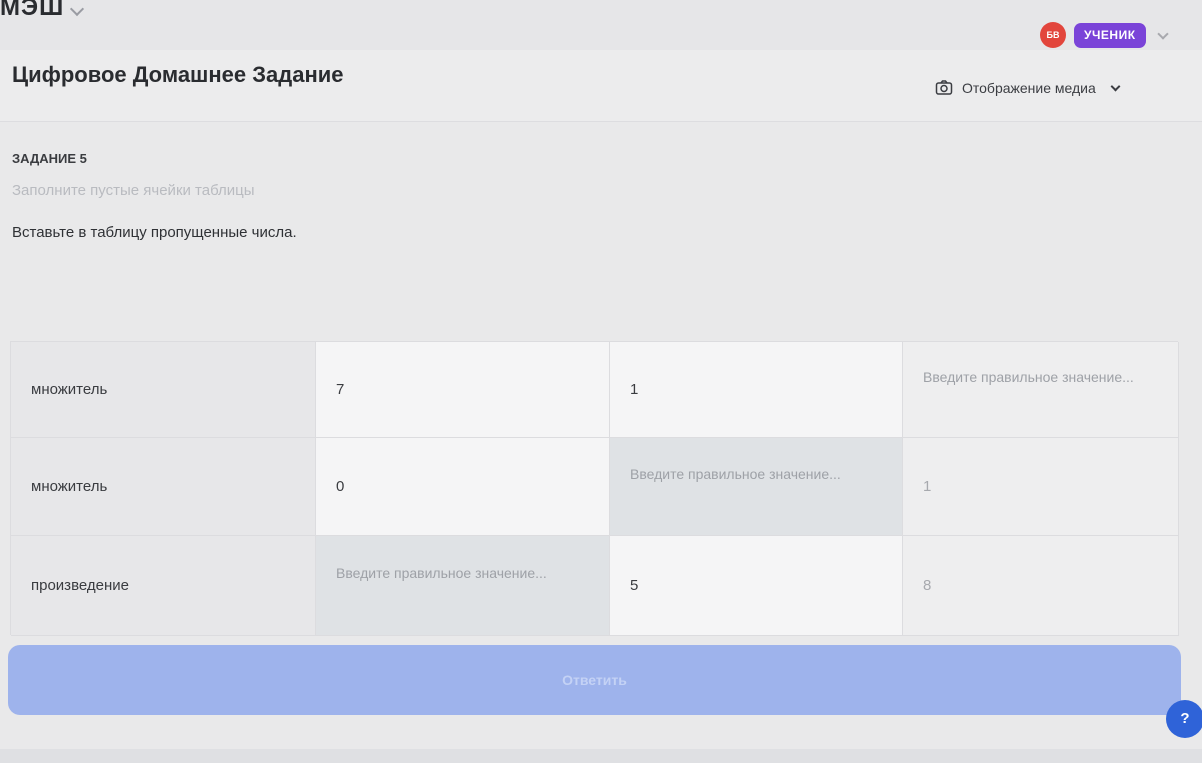  Describe the element at coordinates (154, 232) in the screenshot. I see `task-text: Вставьте в таблицу пропущенные числа.` at that location.